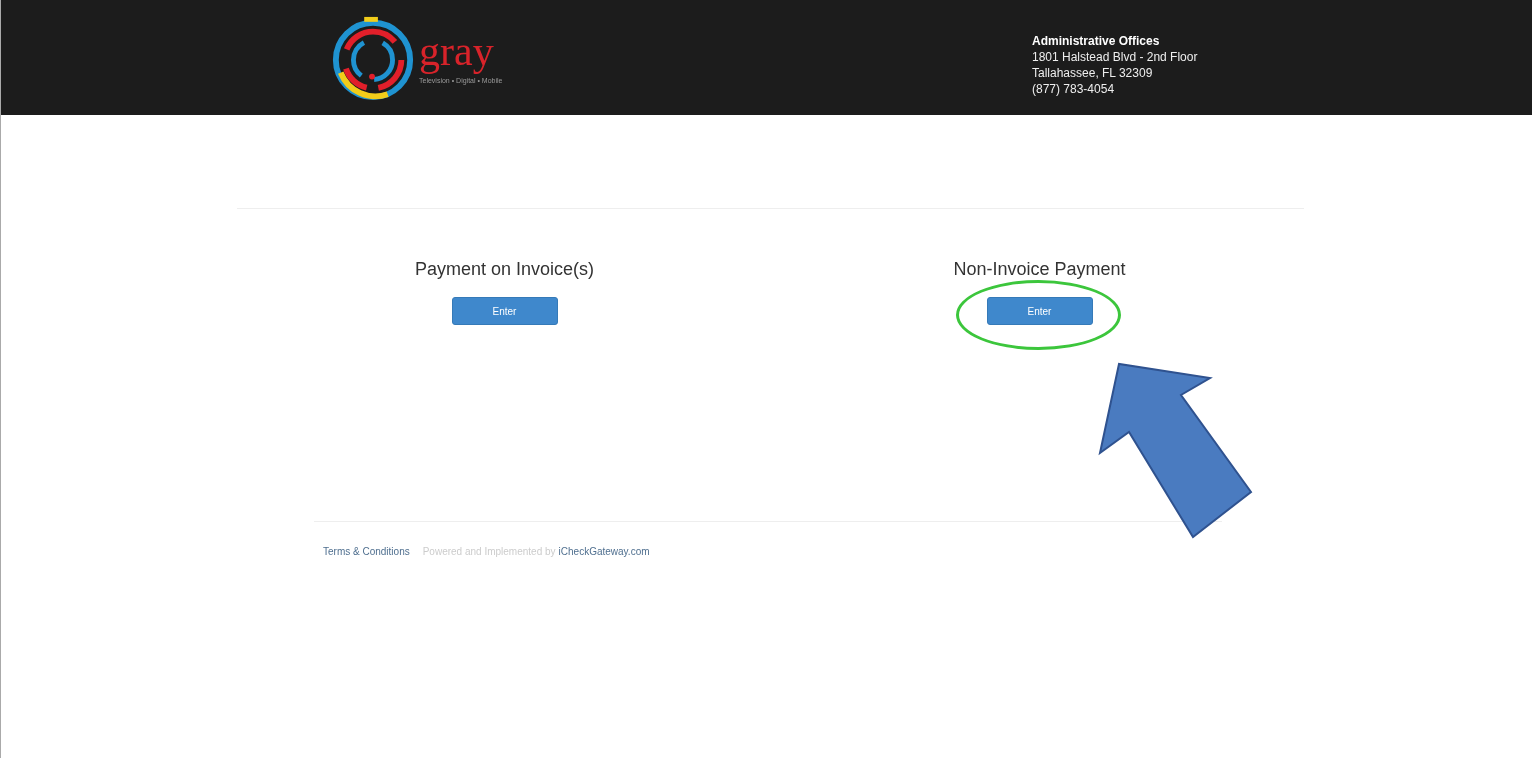 The image size is (1538, 758). Describe the element at coordinates (604, 551) in the screenshot. I see `gateway-link: iCheckGateway.com` at that location.